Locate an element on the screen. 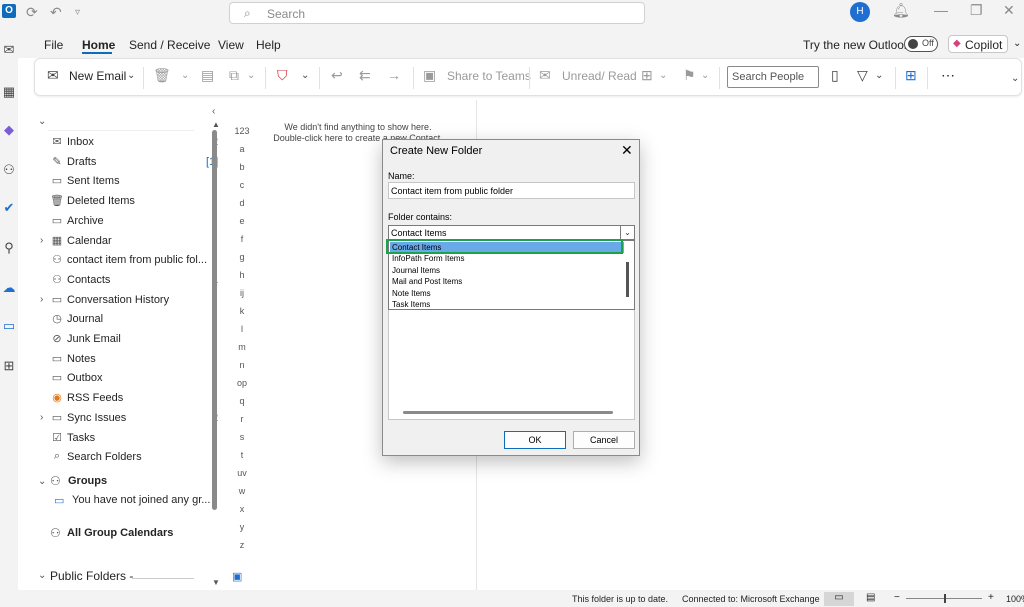  tab-help: Help is located at coordinates (268, 45).